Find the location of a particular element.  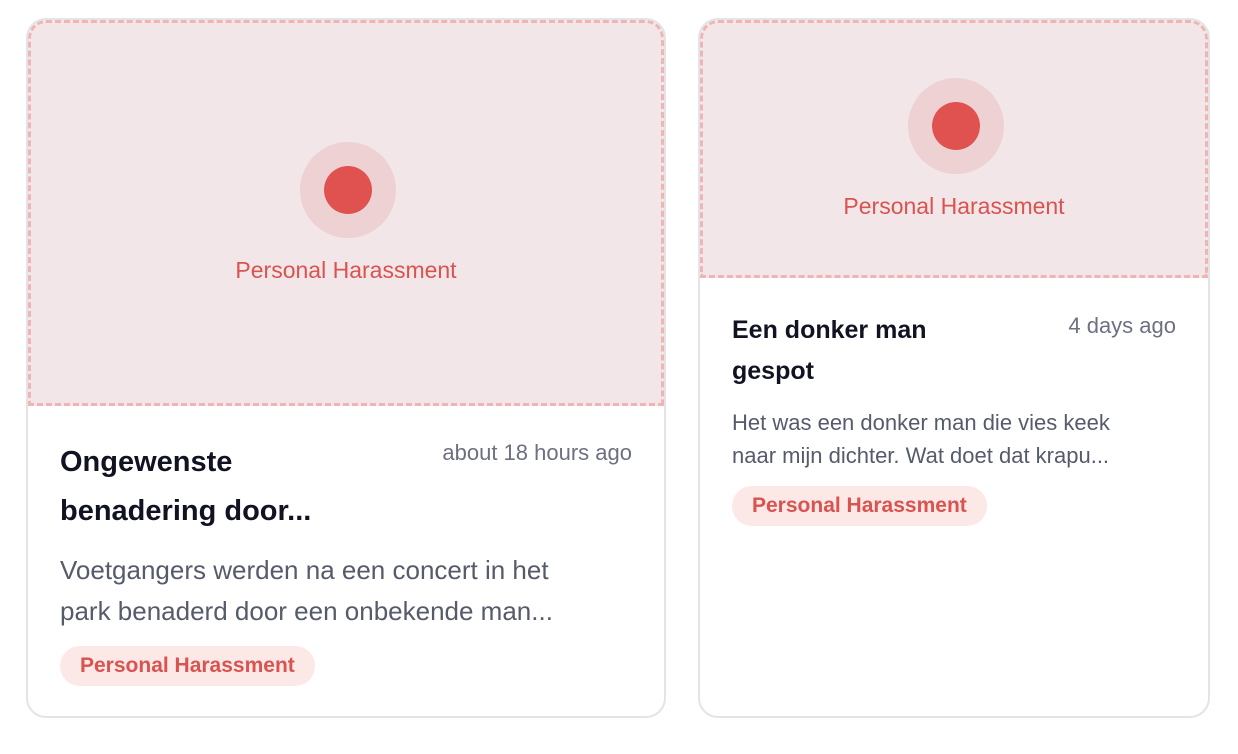

card-title: Een donker man gespot is located at coordinates (877, 351).